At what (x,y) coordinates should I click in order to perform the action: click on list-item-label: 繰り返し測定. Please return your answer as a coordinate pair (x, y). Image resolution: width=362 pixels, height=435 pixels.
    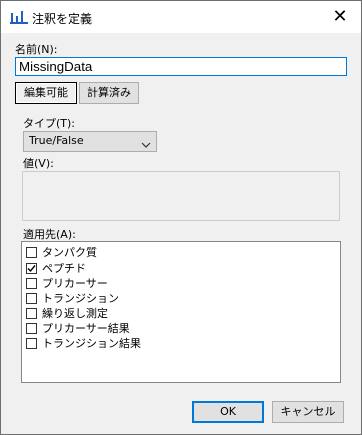
    Looking at the image, I should click on (75, 313).